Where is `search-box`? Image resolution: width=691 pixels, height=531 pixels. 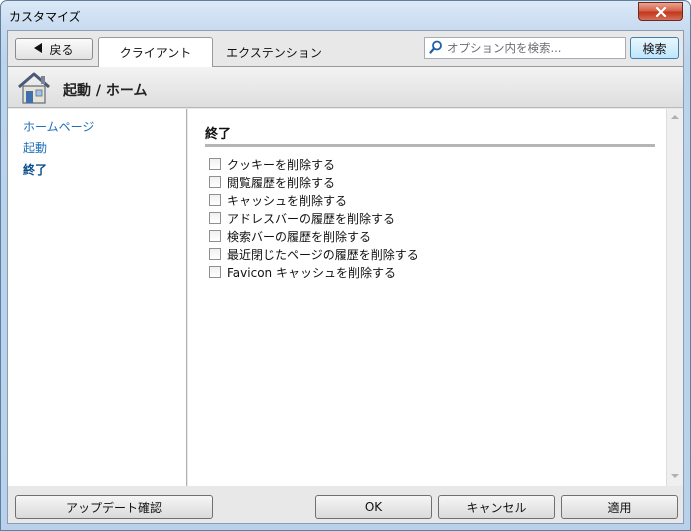
search-box is located at coordinates (525, 48).